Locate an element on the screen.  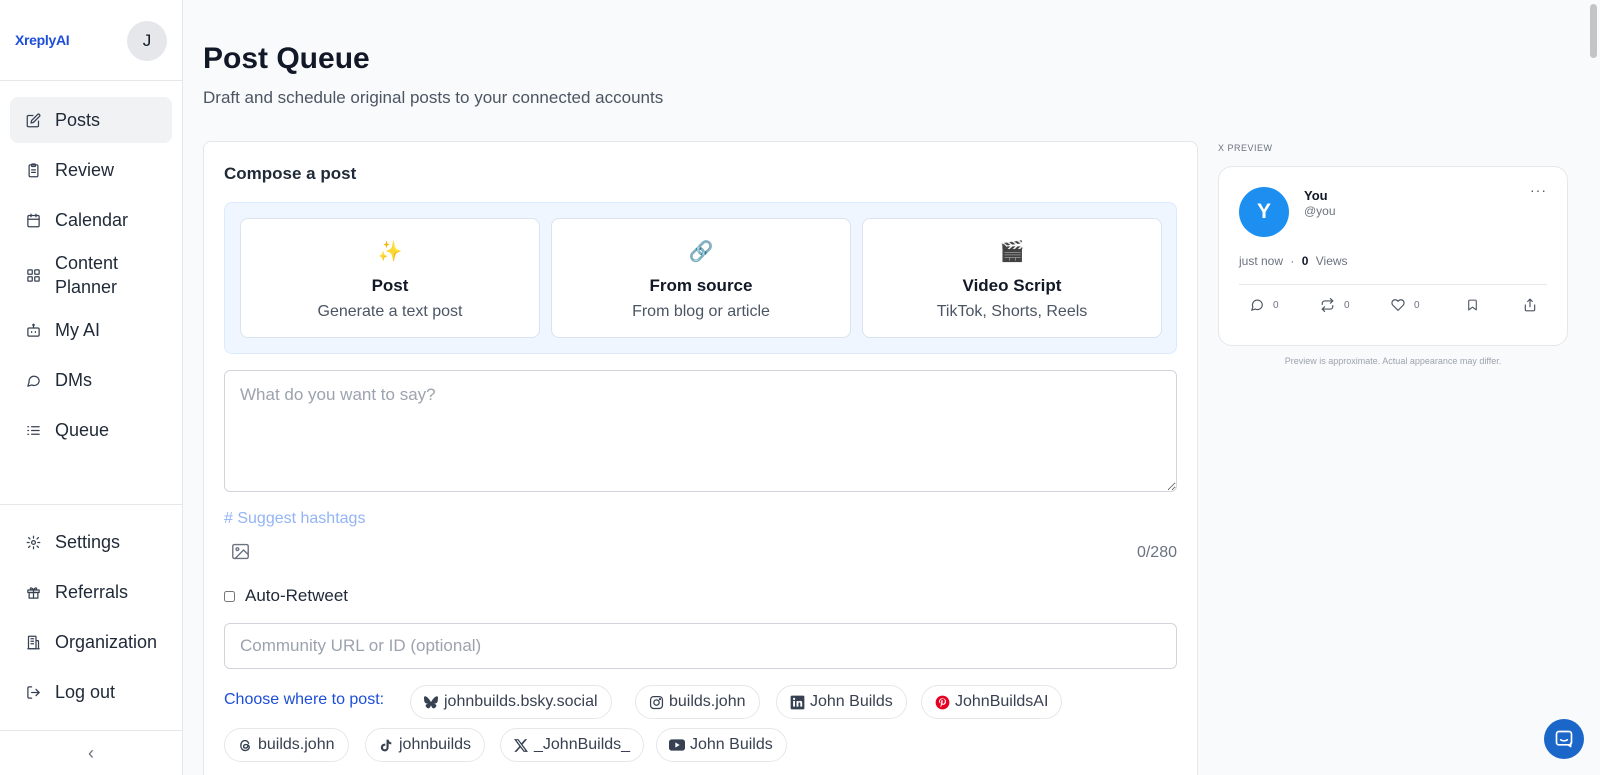
mode-from-source-card: 🔗 From source From blog or article is located at coordinates (701, 278).